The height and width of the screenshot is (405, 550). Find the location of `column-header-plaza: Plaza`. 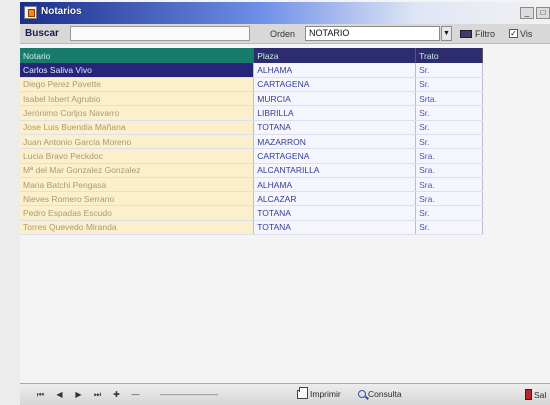

column-header-plaza: Plaza is located at coordinates (335, 55).